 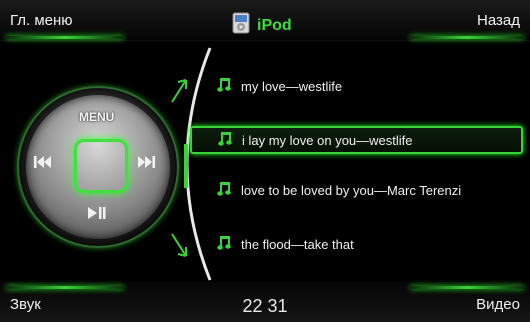 What do you see at coordinates (101, 166) in the screenshot?
I see `wheel-center-button` at bounding box center [101, 166].